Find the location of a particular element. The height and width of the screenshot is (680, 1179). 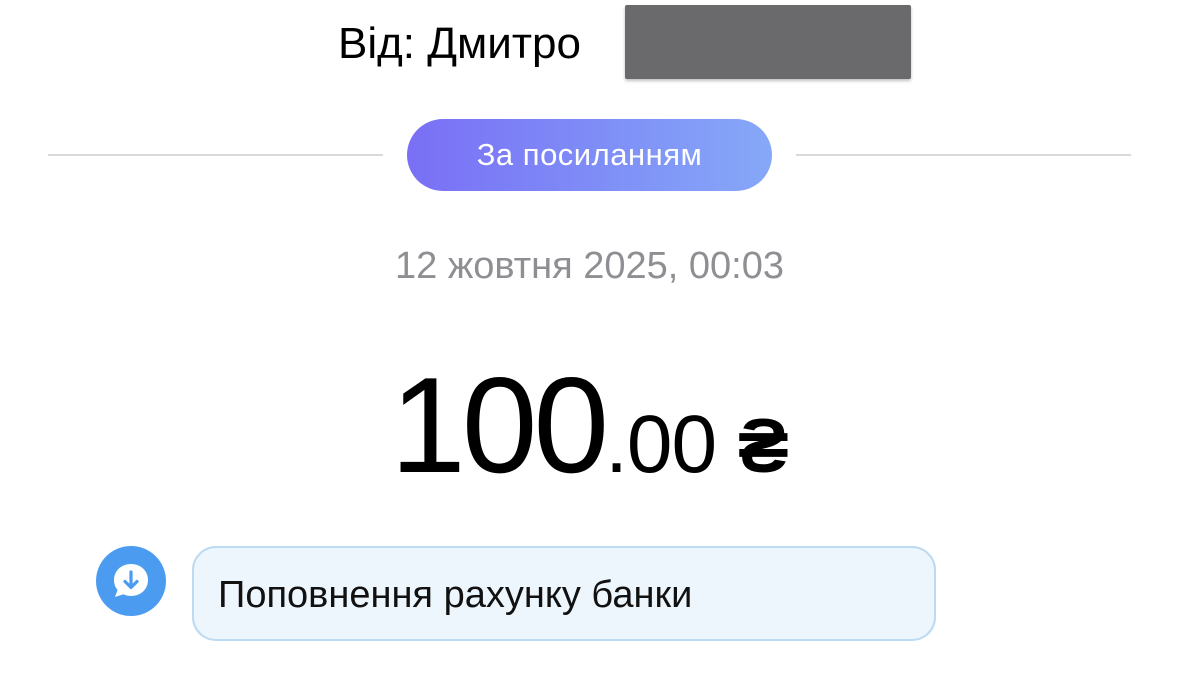

comment-text: Поповнення рахунку банки is located at coordinates (455, 595).